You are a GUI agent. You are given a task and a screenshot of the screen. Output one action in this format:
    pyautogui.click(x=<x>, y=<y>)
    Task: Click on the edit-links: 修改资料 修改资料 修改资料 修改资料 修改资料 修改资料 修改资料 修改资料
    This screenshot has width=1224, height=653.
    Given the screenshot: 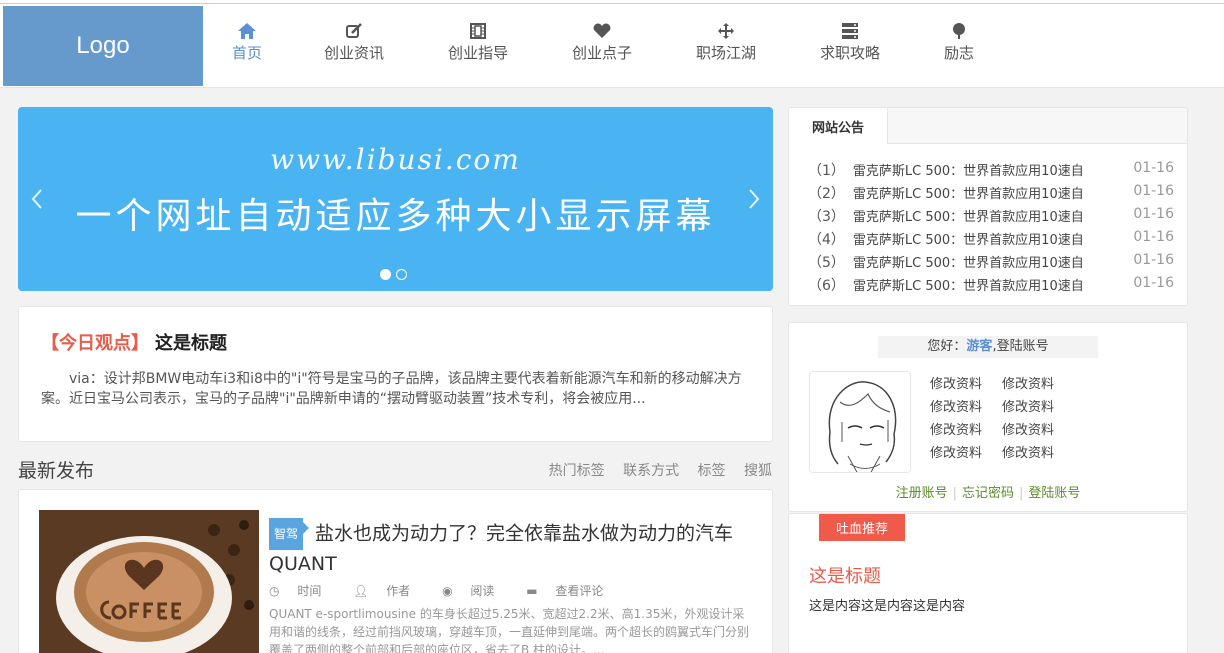 What is the action you would take?
    pyautogui.click(x=1002, y=417)
    